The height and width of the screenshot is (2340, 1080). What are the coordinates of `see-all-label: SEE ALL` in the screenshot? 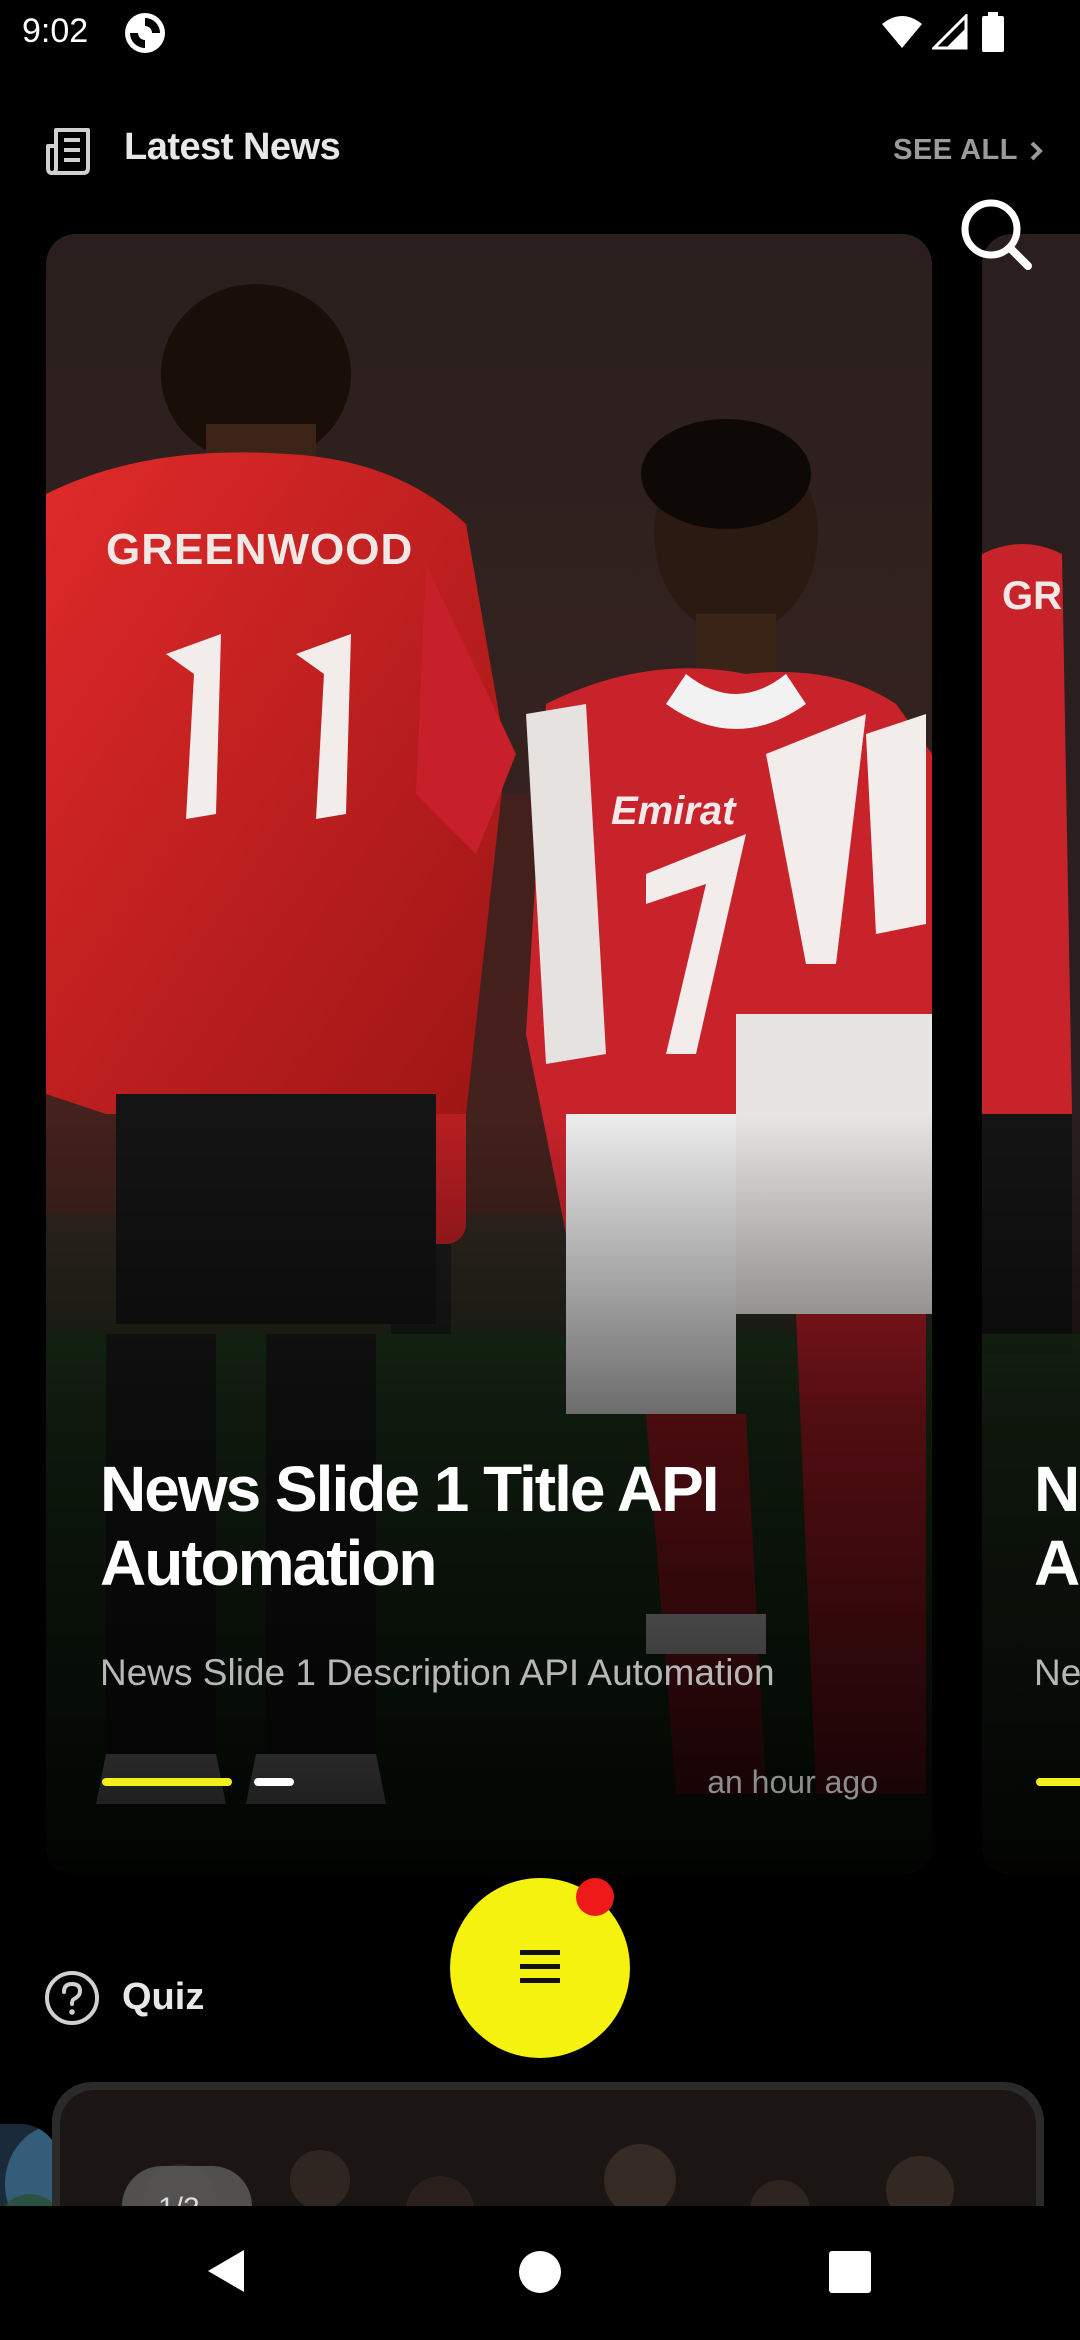 It's located at (955, 150).